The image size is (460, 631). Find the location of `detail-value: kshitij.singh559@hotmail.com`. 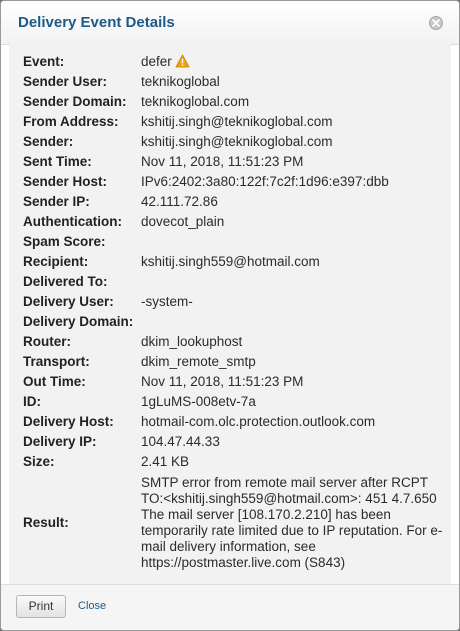

detail-value: kshitij.singh559@hotmail.com is located at coordinates (292, 262).